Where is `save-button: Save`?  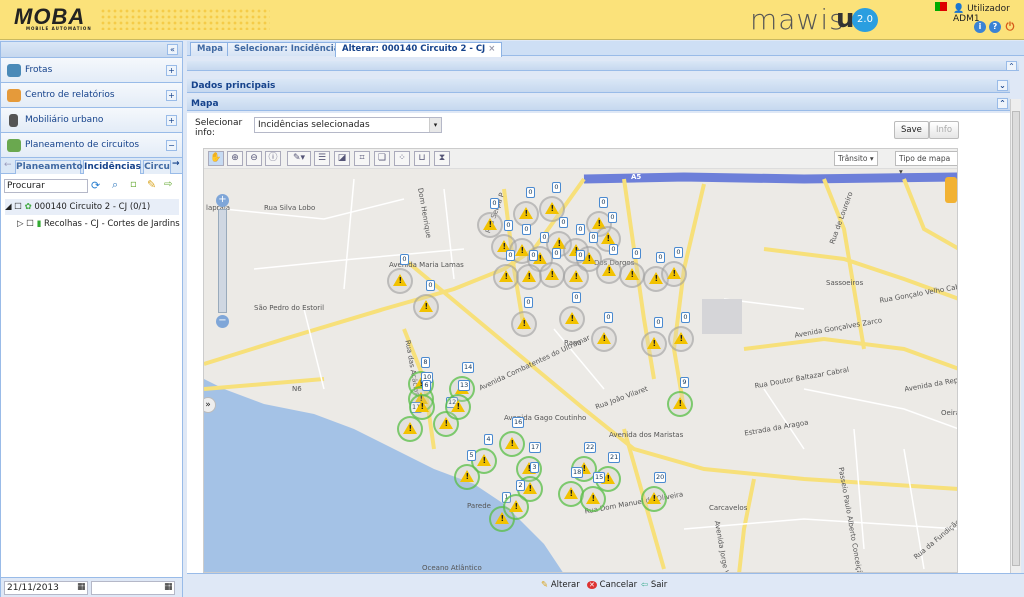
save-button: Save is located at coordinates (911, 130).